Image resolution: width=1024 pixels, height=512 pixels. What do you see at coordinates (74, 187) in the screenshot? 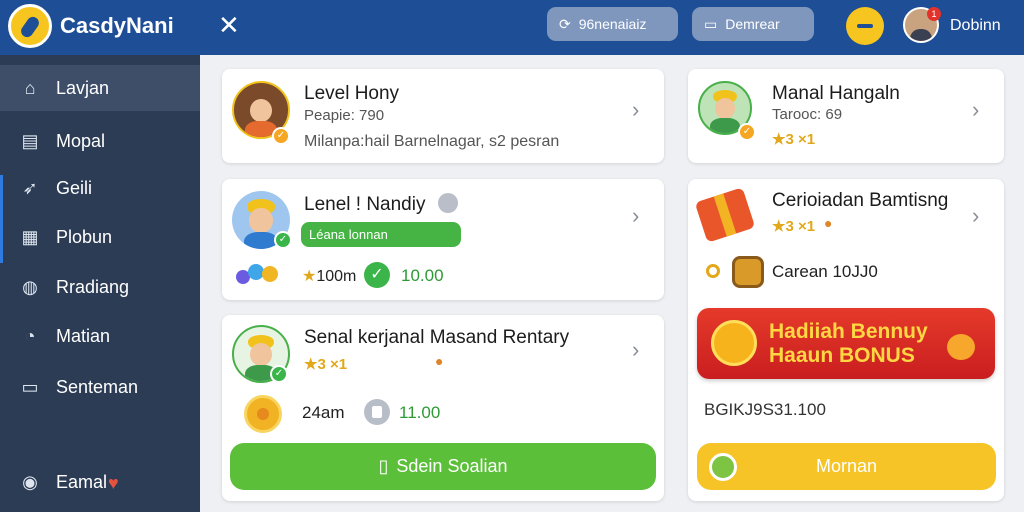
I see `sidebar-item-label: Geili` at bounding box center [74, 187].